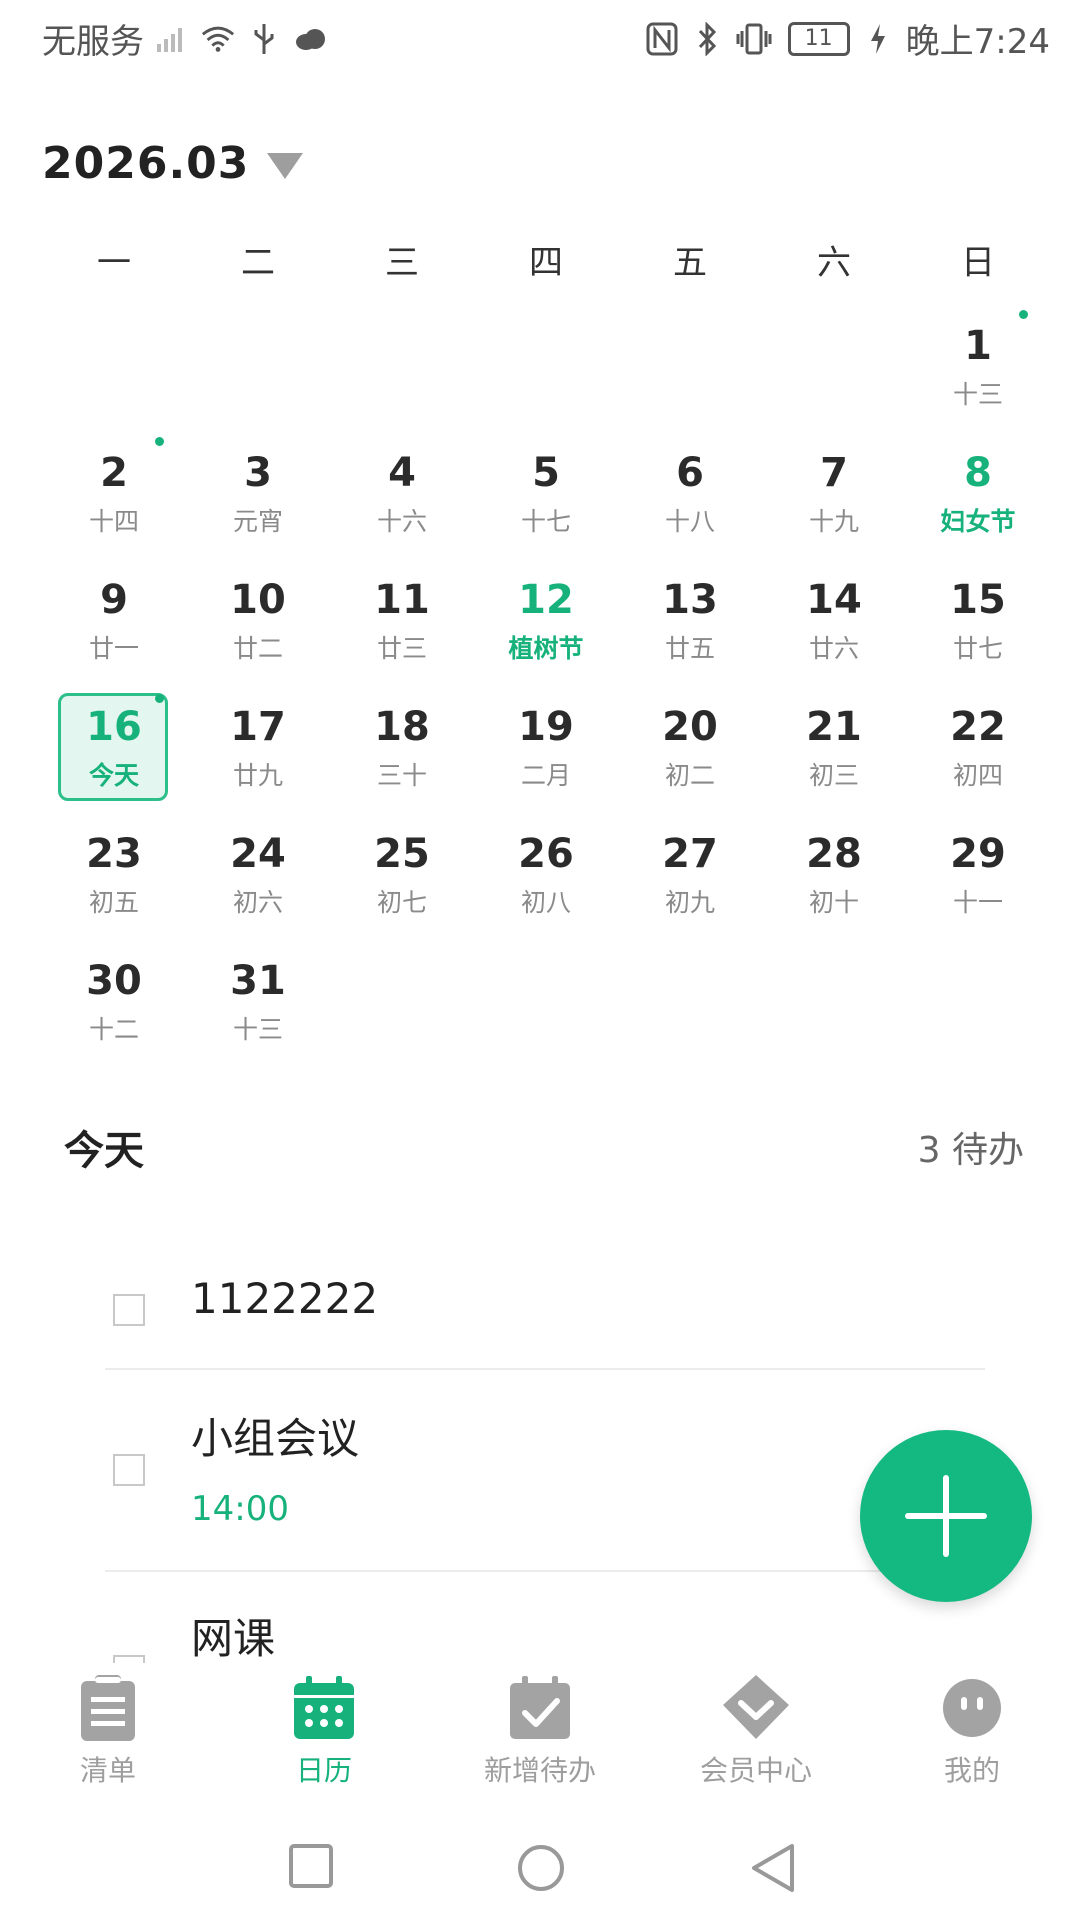  Describe the element at coordinates (540, 1708) in the screenshot. I see `calendar-check-icon` at that location.